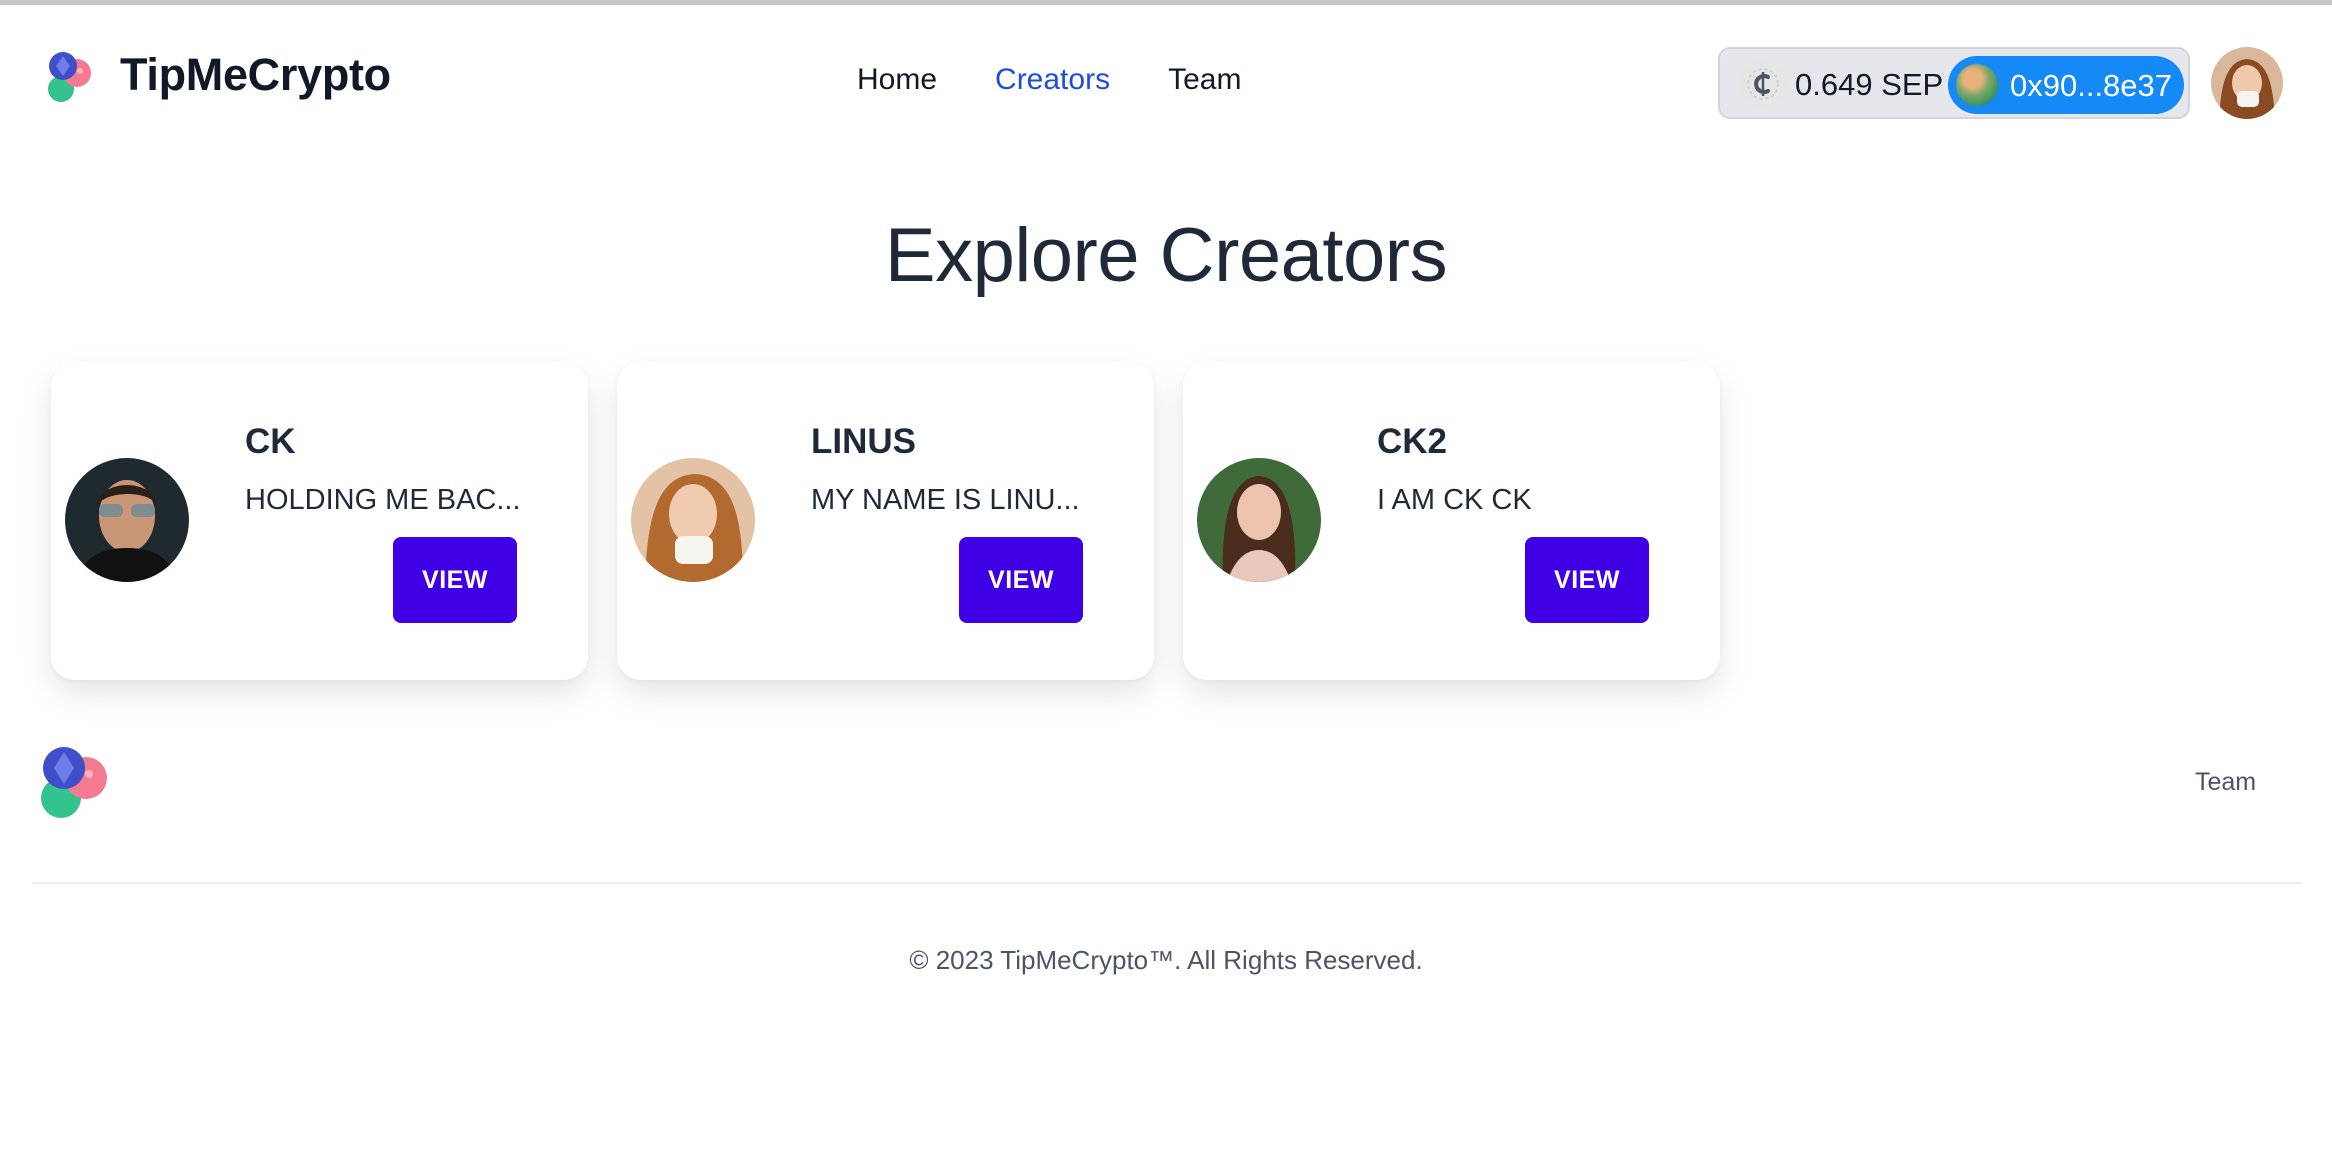 The image size is (2332, 1160). Describe the element at coordinates (885, 521) in the screenshot. I see `creator-card: LINUS MY NAME IS LINU... VIEW` at that location.